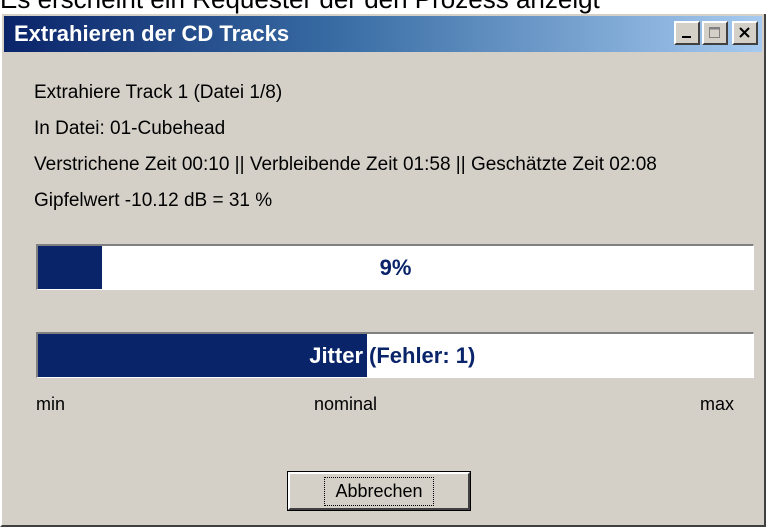  I want to click on jitter-error-count: (Fehler: 1), so click(422, 355).